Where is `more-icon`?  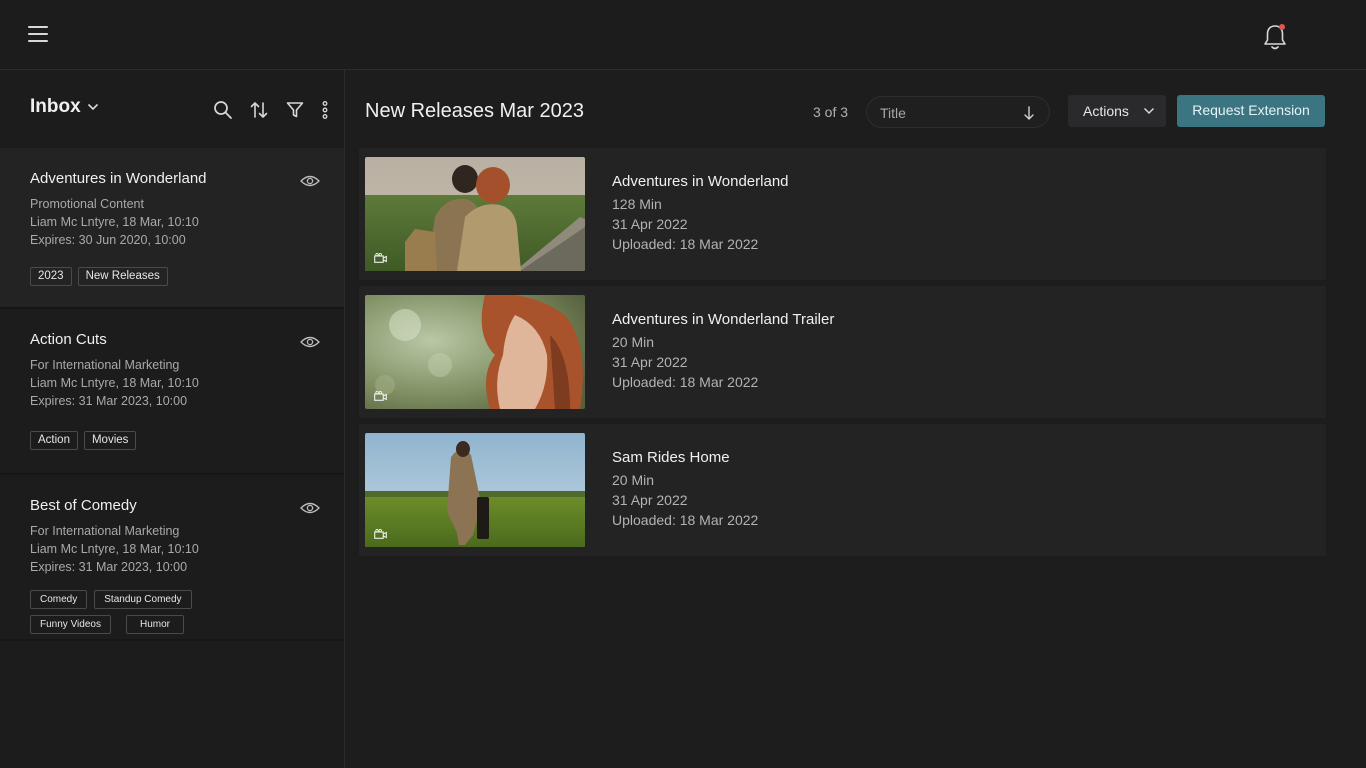
more-icon is located at coordinates (325, 110).